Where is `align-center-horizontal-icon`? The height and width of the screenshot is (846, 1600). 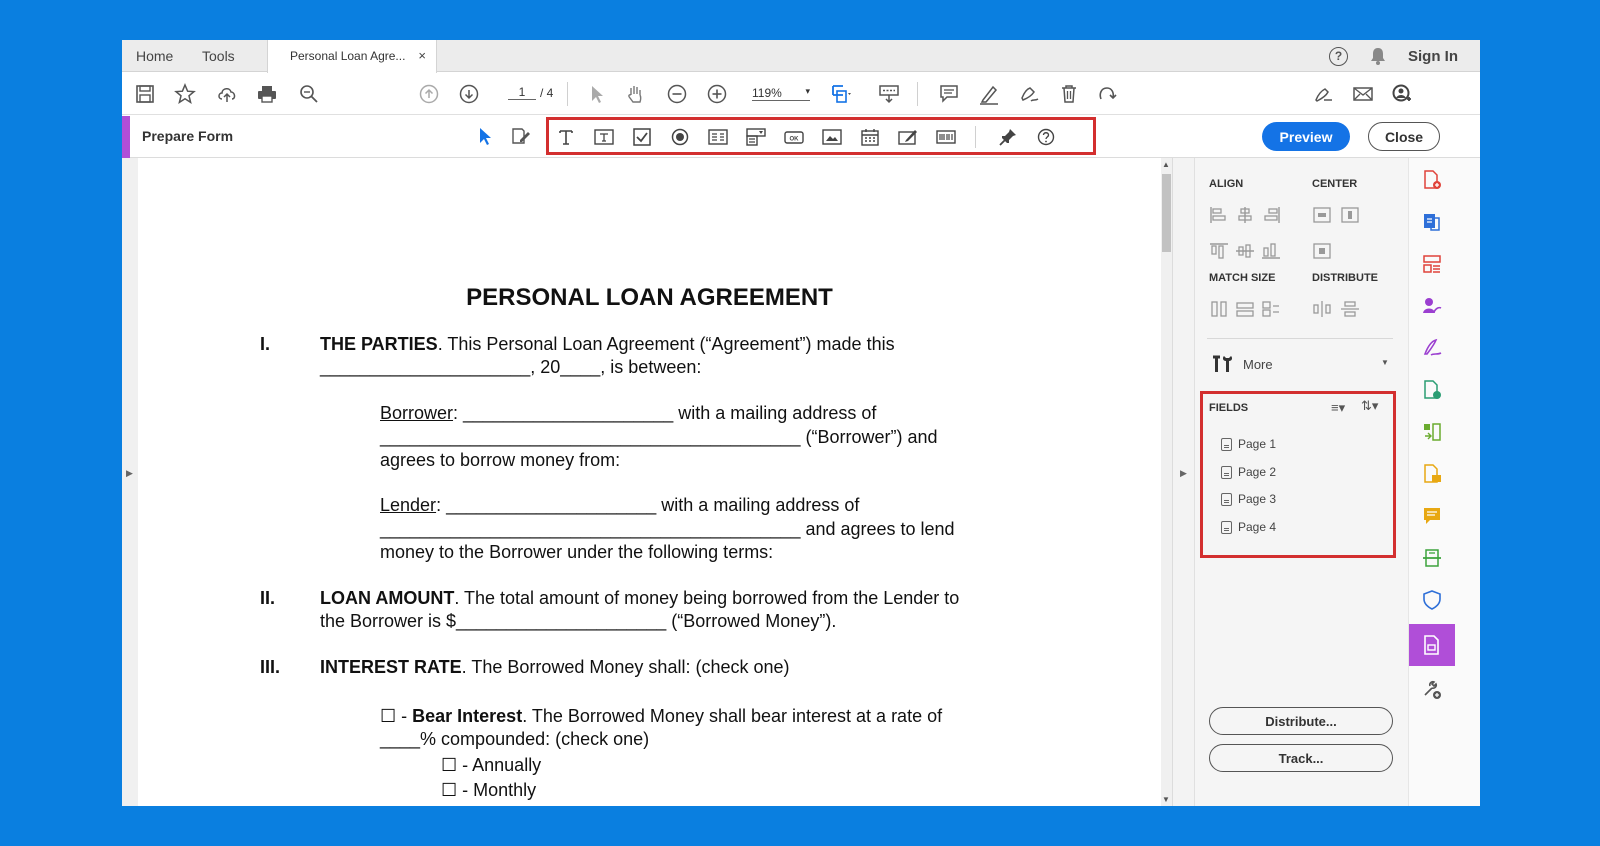 align-center-horizontal-icon is located at coordinates (1245, 215).